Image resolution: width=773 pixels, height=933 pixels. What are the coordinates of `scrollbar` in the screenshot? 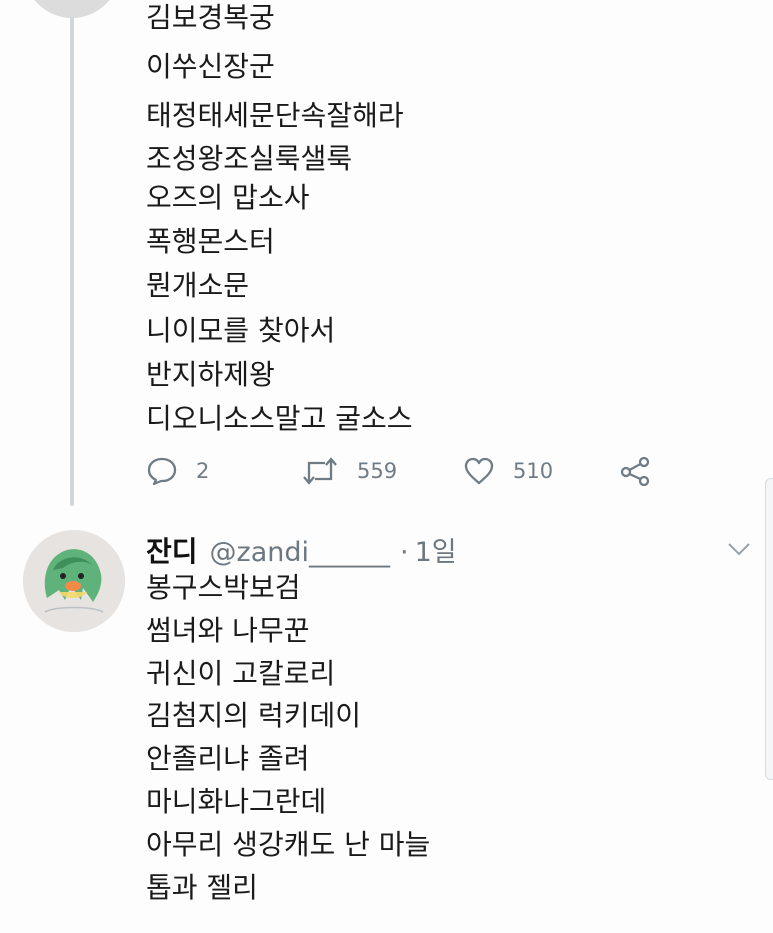 It's located at (769, 629).